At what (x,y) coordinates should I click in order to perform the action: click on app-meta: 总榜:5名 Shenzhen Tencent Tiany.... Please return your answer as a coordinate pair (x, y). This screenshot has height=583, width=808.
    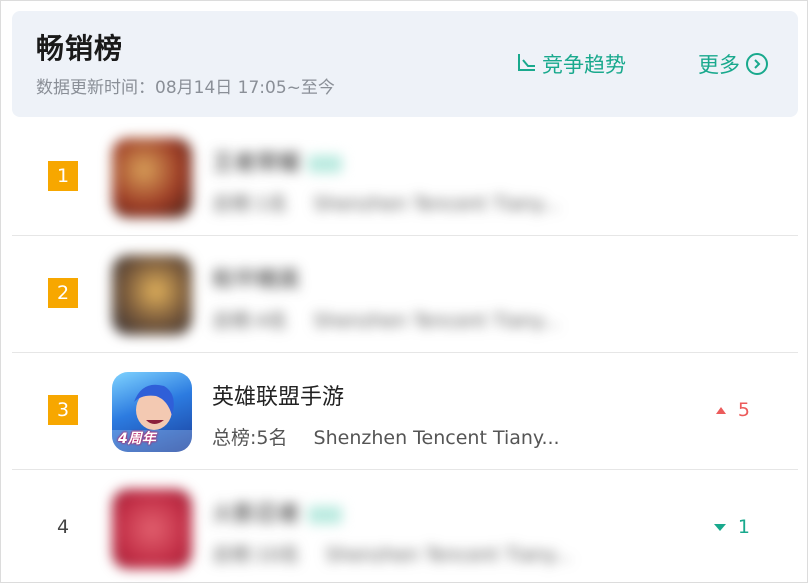
    Looking at the image, I should click on (386, 436).